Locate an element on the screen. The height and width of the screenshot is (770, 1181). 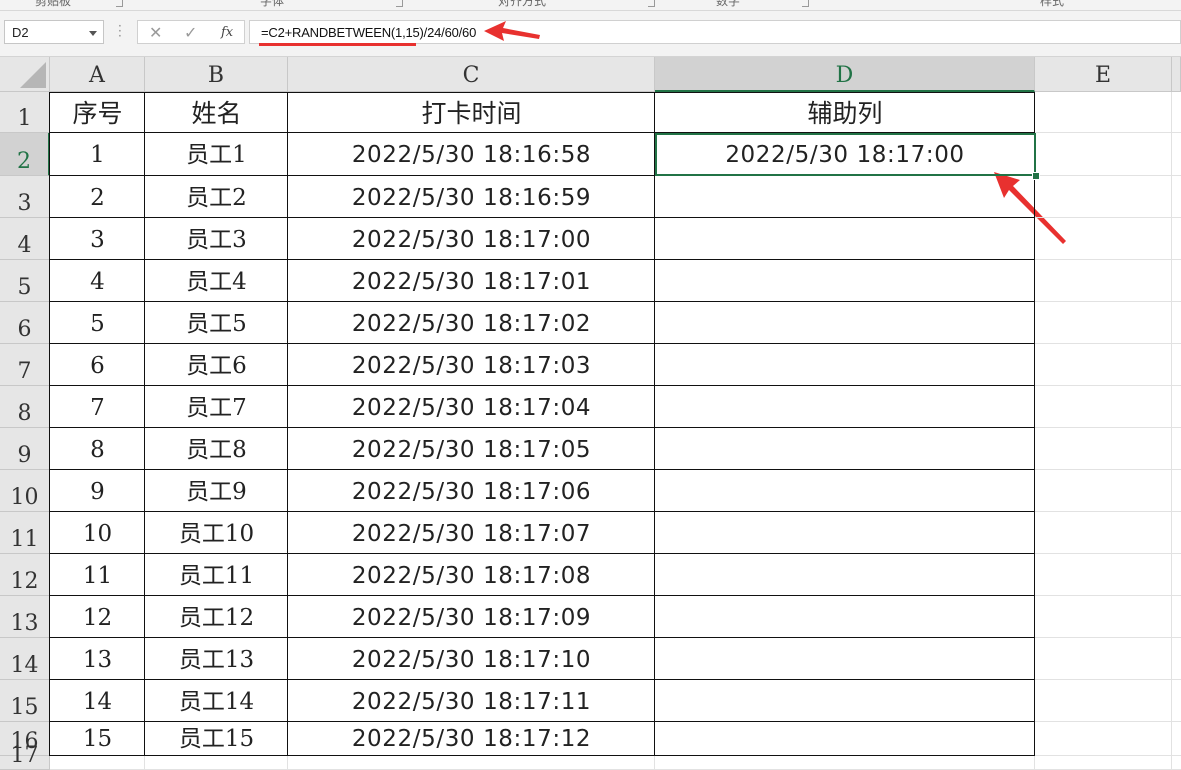
table-cell: 14 is located at coordinates (97, 701).